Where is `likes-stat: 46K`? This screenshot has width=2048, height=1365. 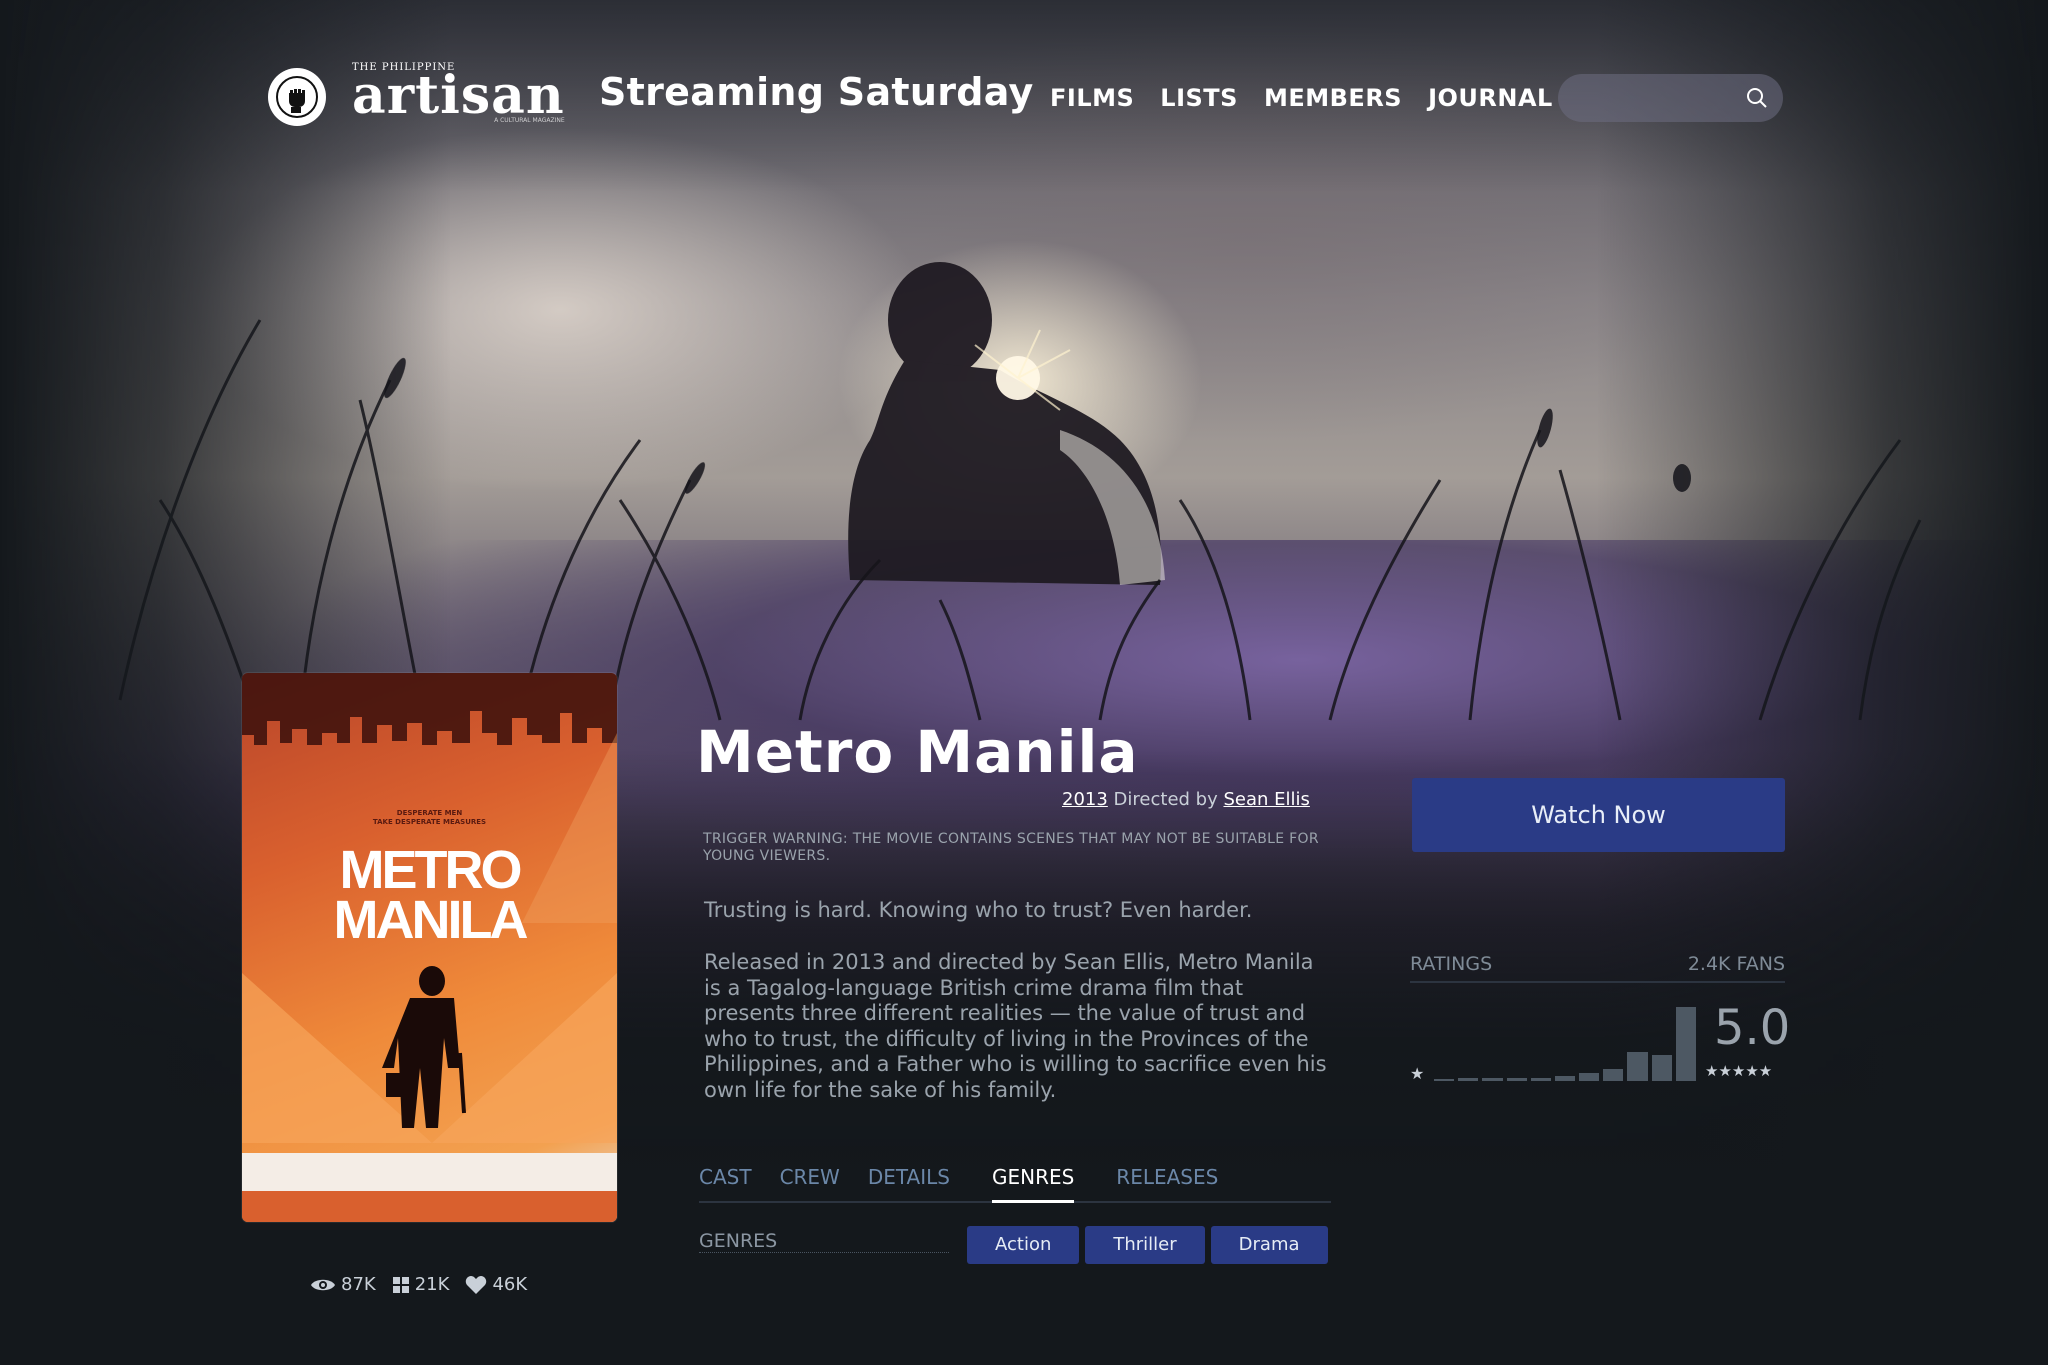 likes-stat: 46K is located at coordinates (496, 1284).